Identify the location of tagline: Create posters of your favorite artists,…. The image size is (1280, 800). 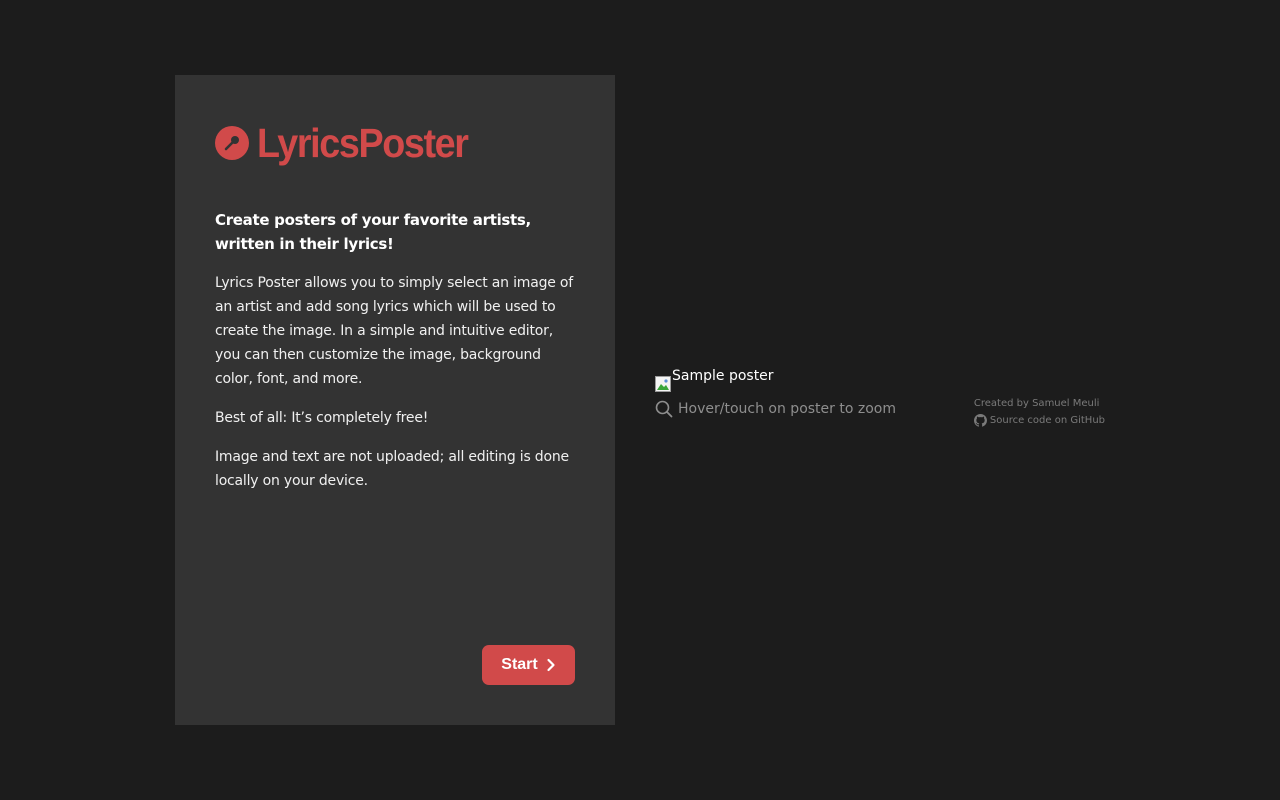
(373, 232).